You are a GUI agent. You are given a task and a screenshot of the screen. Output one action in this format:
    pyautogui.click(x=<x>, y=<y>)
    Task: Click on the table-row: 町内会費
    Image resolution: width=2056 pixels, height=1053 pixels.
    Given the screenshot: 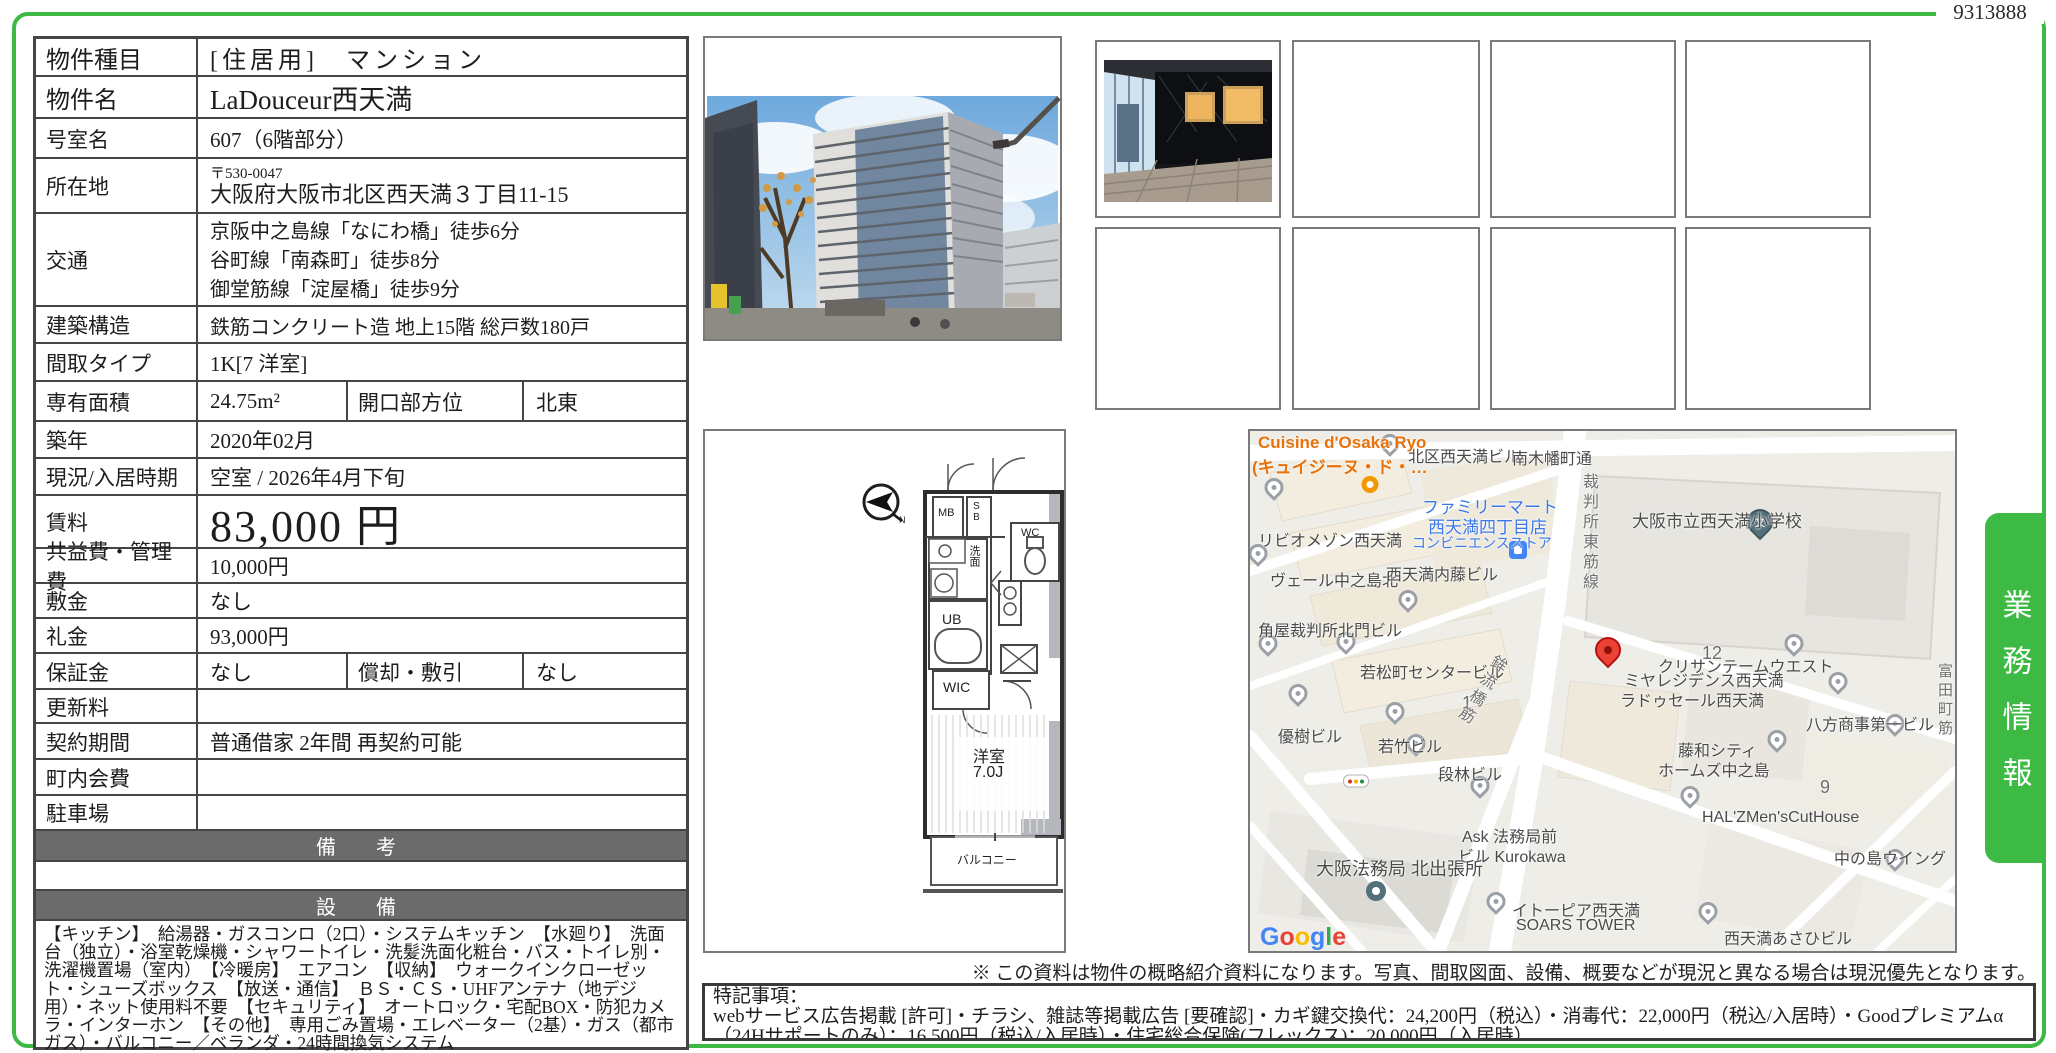 What is the action you would take?
    pyautogui.click(x=361, y=778)
    